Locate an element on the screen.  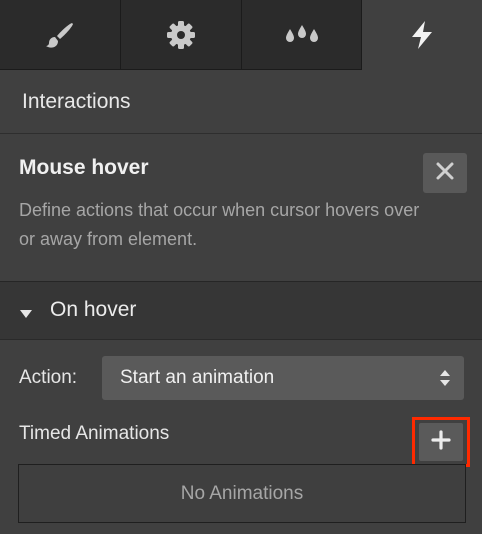
plus-icon is located at coordinates (441, 442).